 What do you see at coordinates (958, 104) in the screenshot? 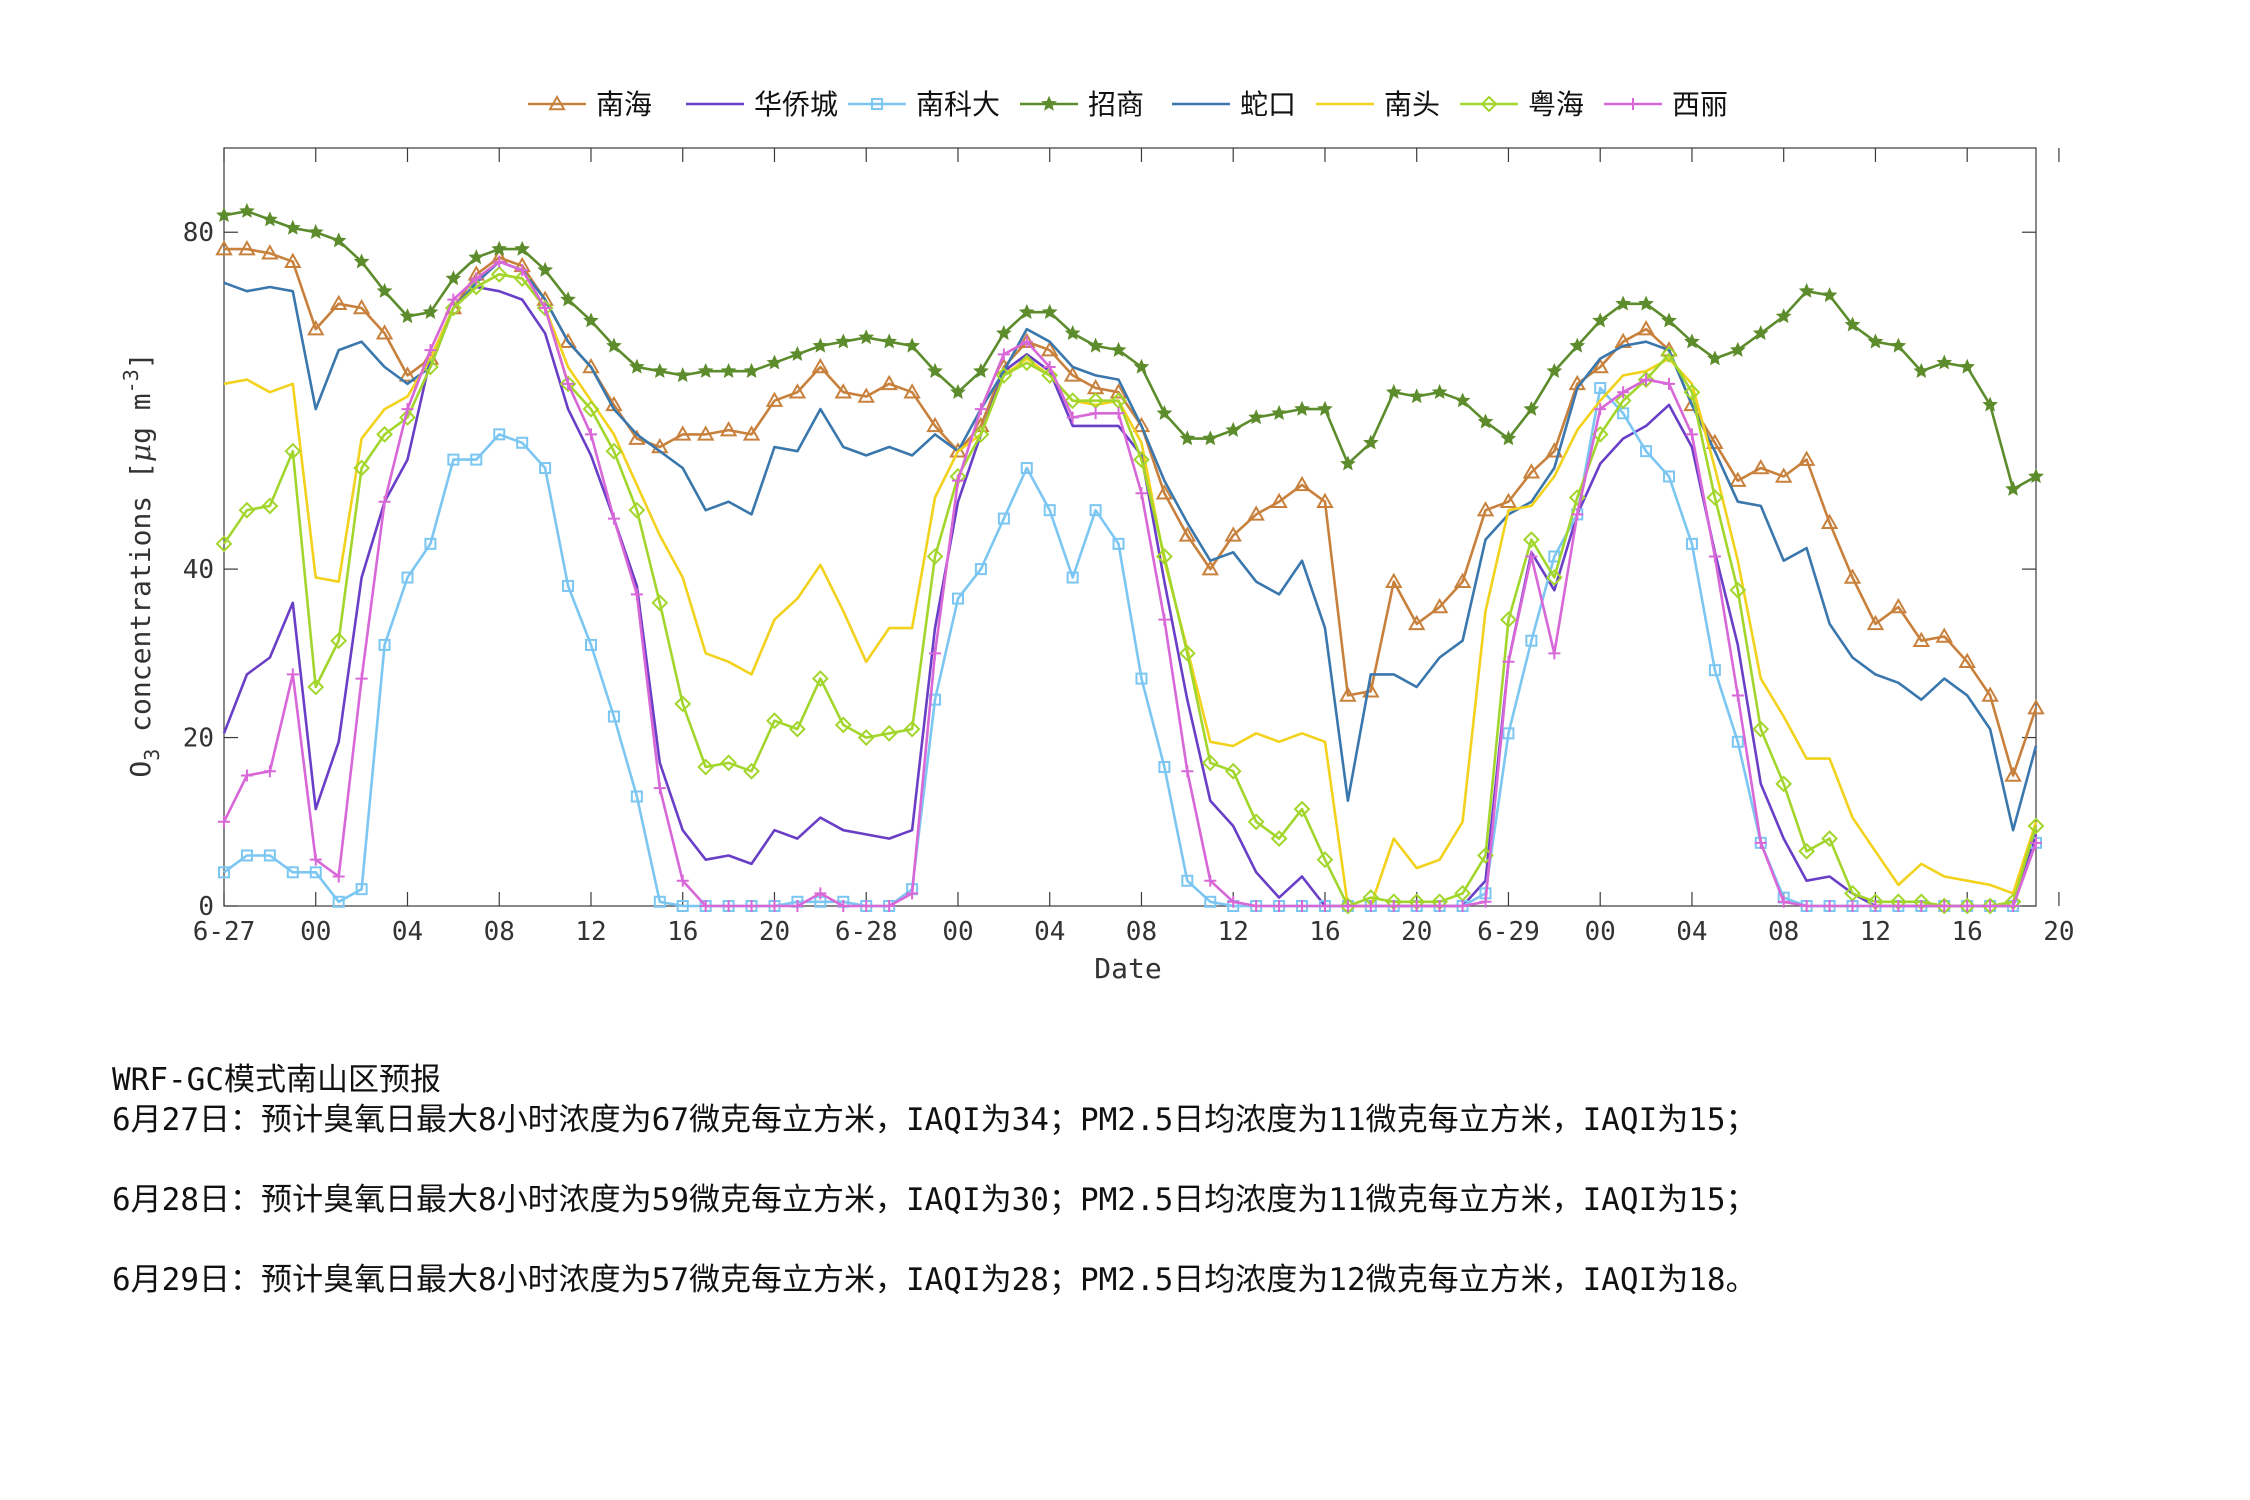
I see `legend-label: 南科大` at bounding box center [958, 104].